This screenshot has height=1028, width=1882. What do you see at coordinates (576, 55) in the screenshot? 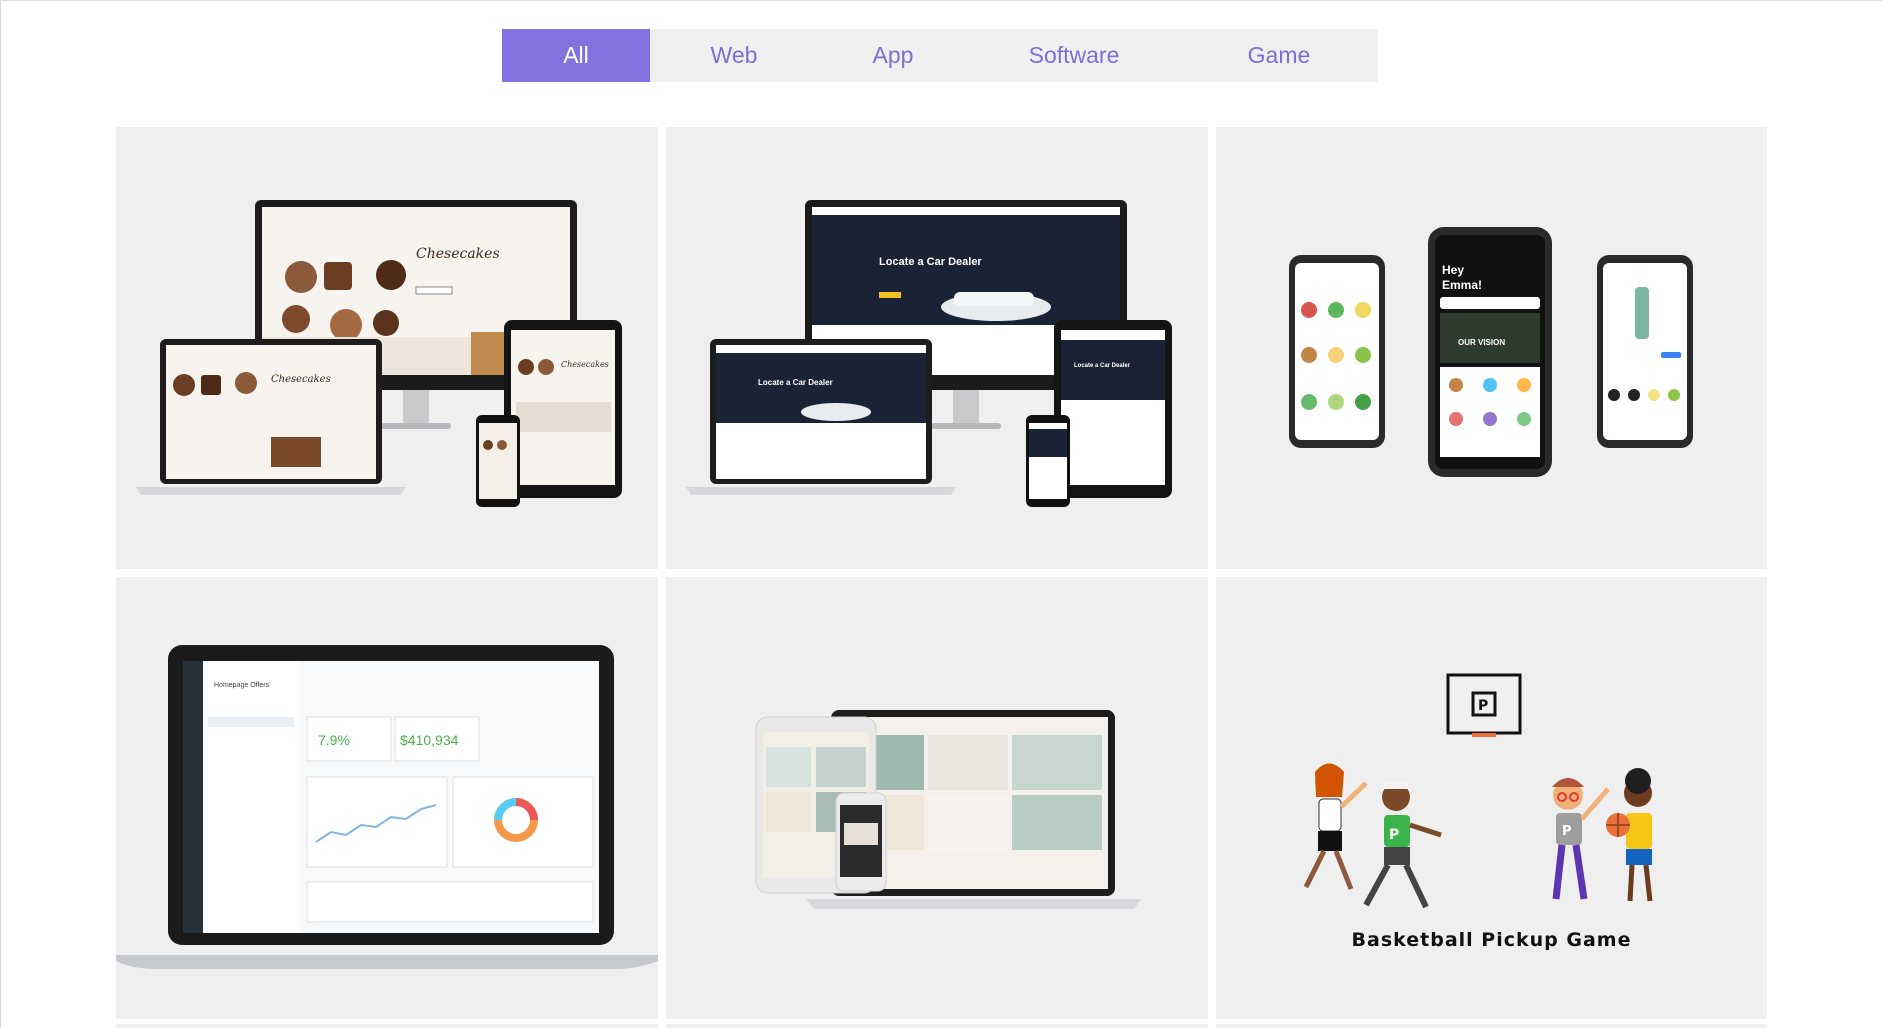
I see `filter-tab-all: All` at bounding box center [576, 55].